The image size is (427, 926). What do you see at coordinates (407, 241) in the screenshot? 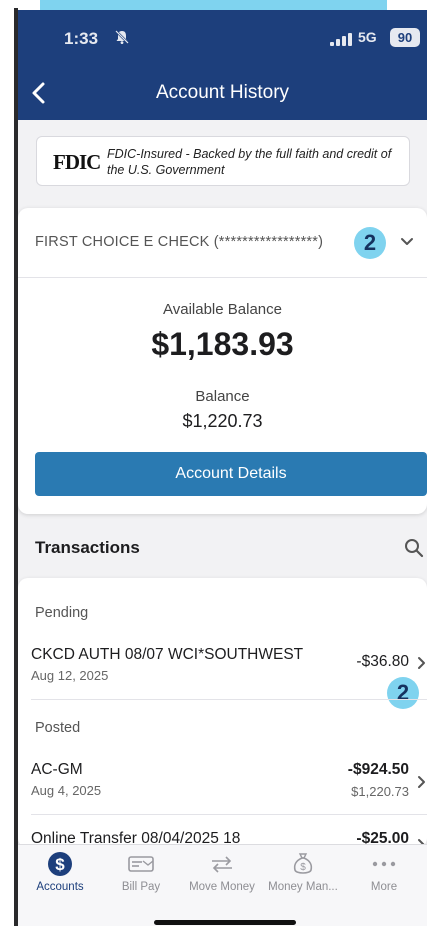
I see `chevron-down-icon` at bounding box center [407, 241].